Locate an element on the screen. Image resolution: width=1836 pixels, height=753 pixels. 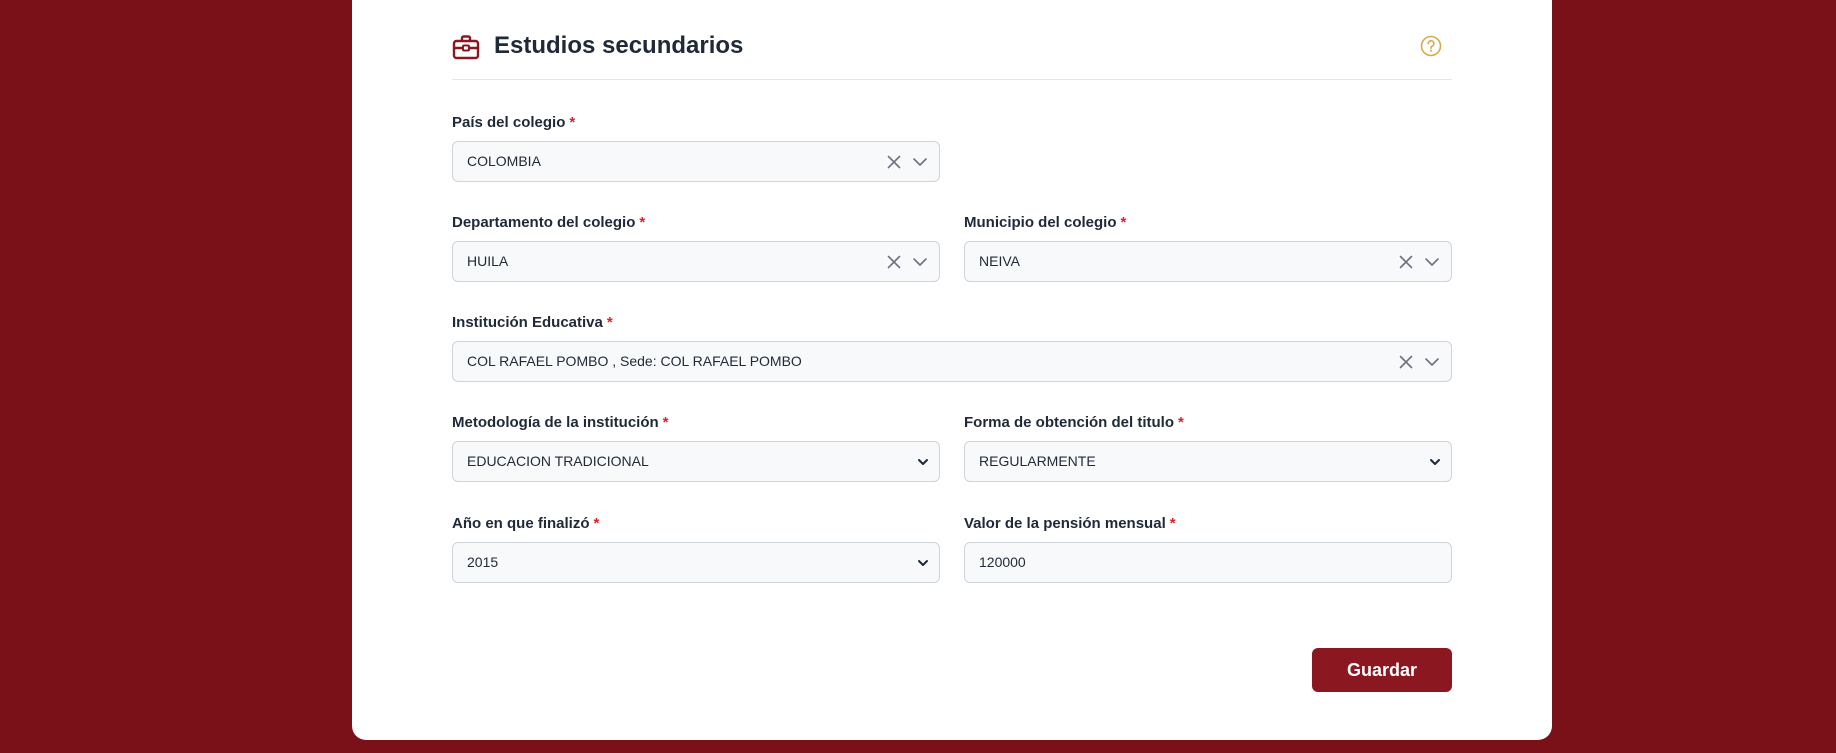
metodologia-select: EDUCACION TRADICIONAL is located at coordinates (696, 461).